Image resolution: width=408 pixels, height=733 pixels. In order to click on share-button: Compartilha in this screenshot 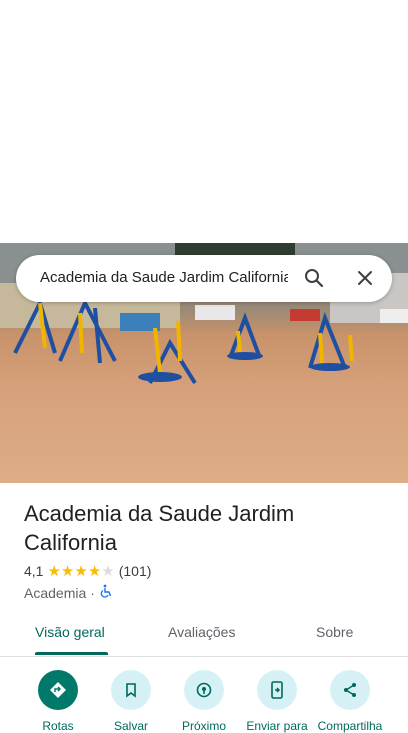, I will do `click(350, 701)`.